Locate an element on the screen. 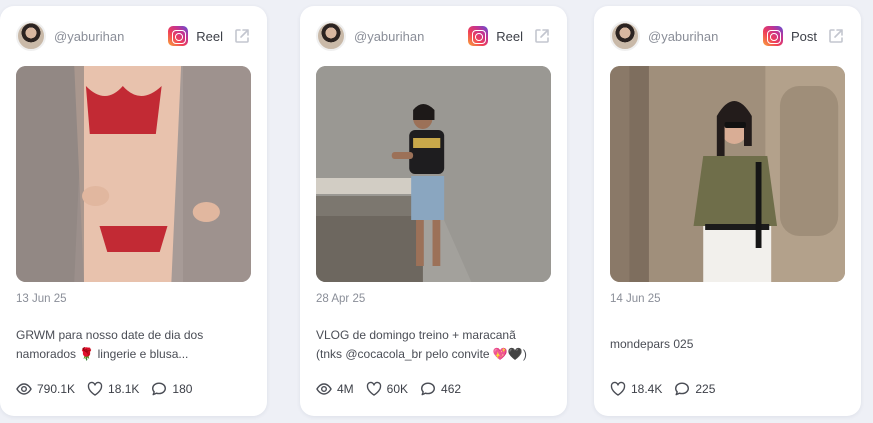 This screenshot has height=423, width=873. post-caption: mondepars 025 is located at coordinates (727, 344).